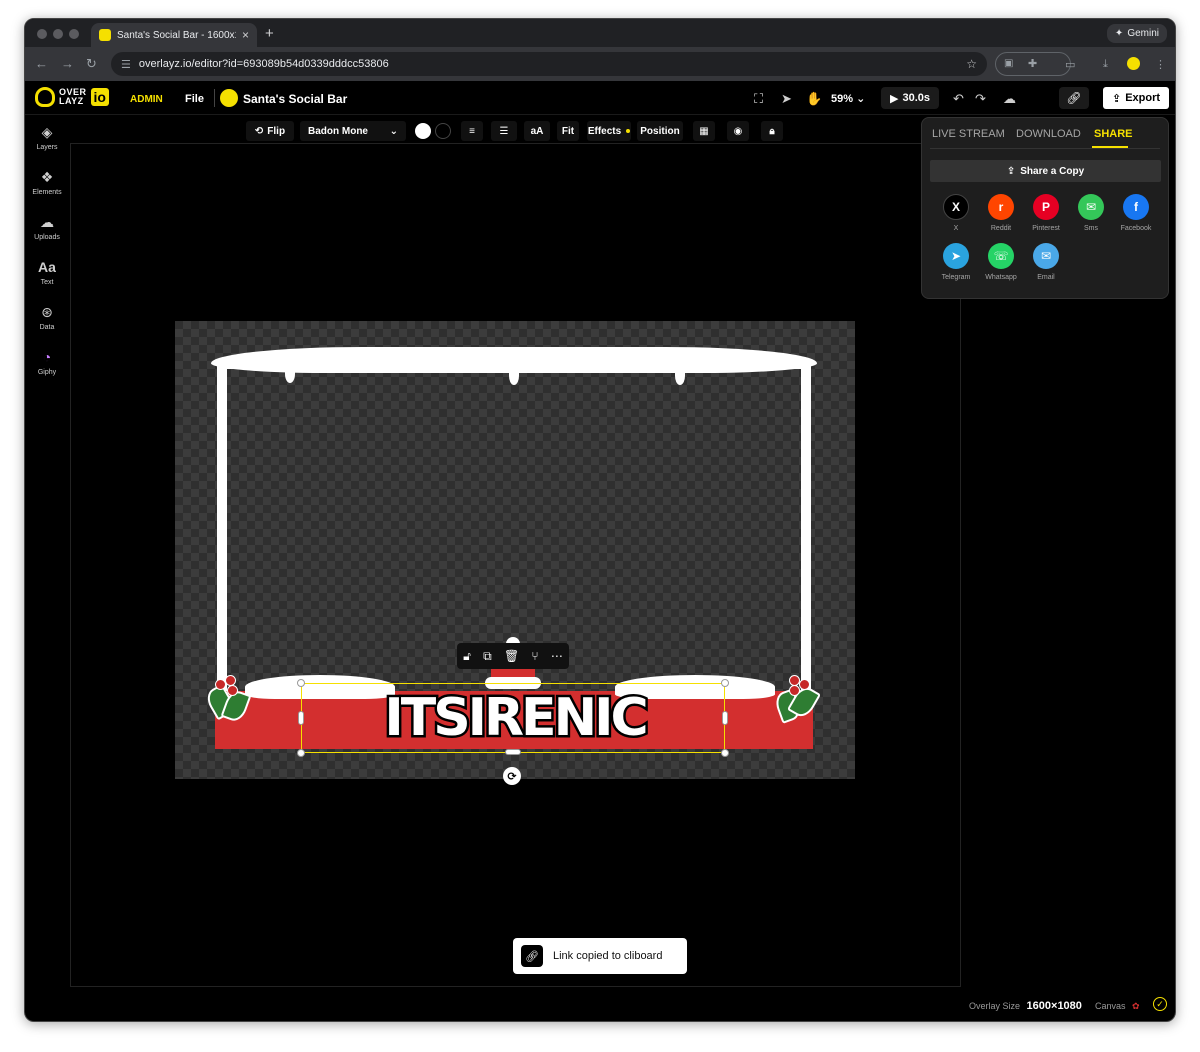 The image size is (1200, 1052). What do you see at coordinates (1045, 171) in the screenshot?
I see `share-a-copy-button: ⇪ Share a Copy` at bounding box center [1045, 171].